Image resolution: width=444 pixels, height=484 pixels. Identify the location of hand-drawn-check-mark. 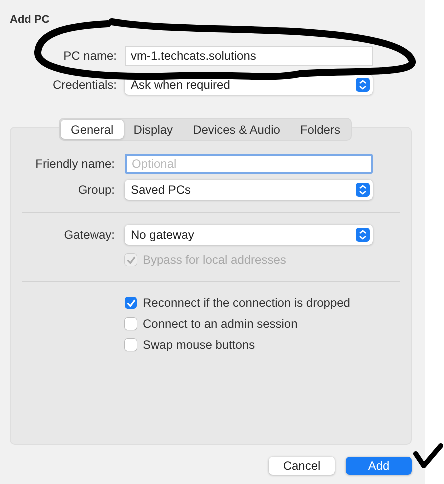
(429, 456).